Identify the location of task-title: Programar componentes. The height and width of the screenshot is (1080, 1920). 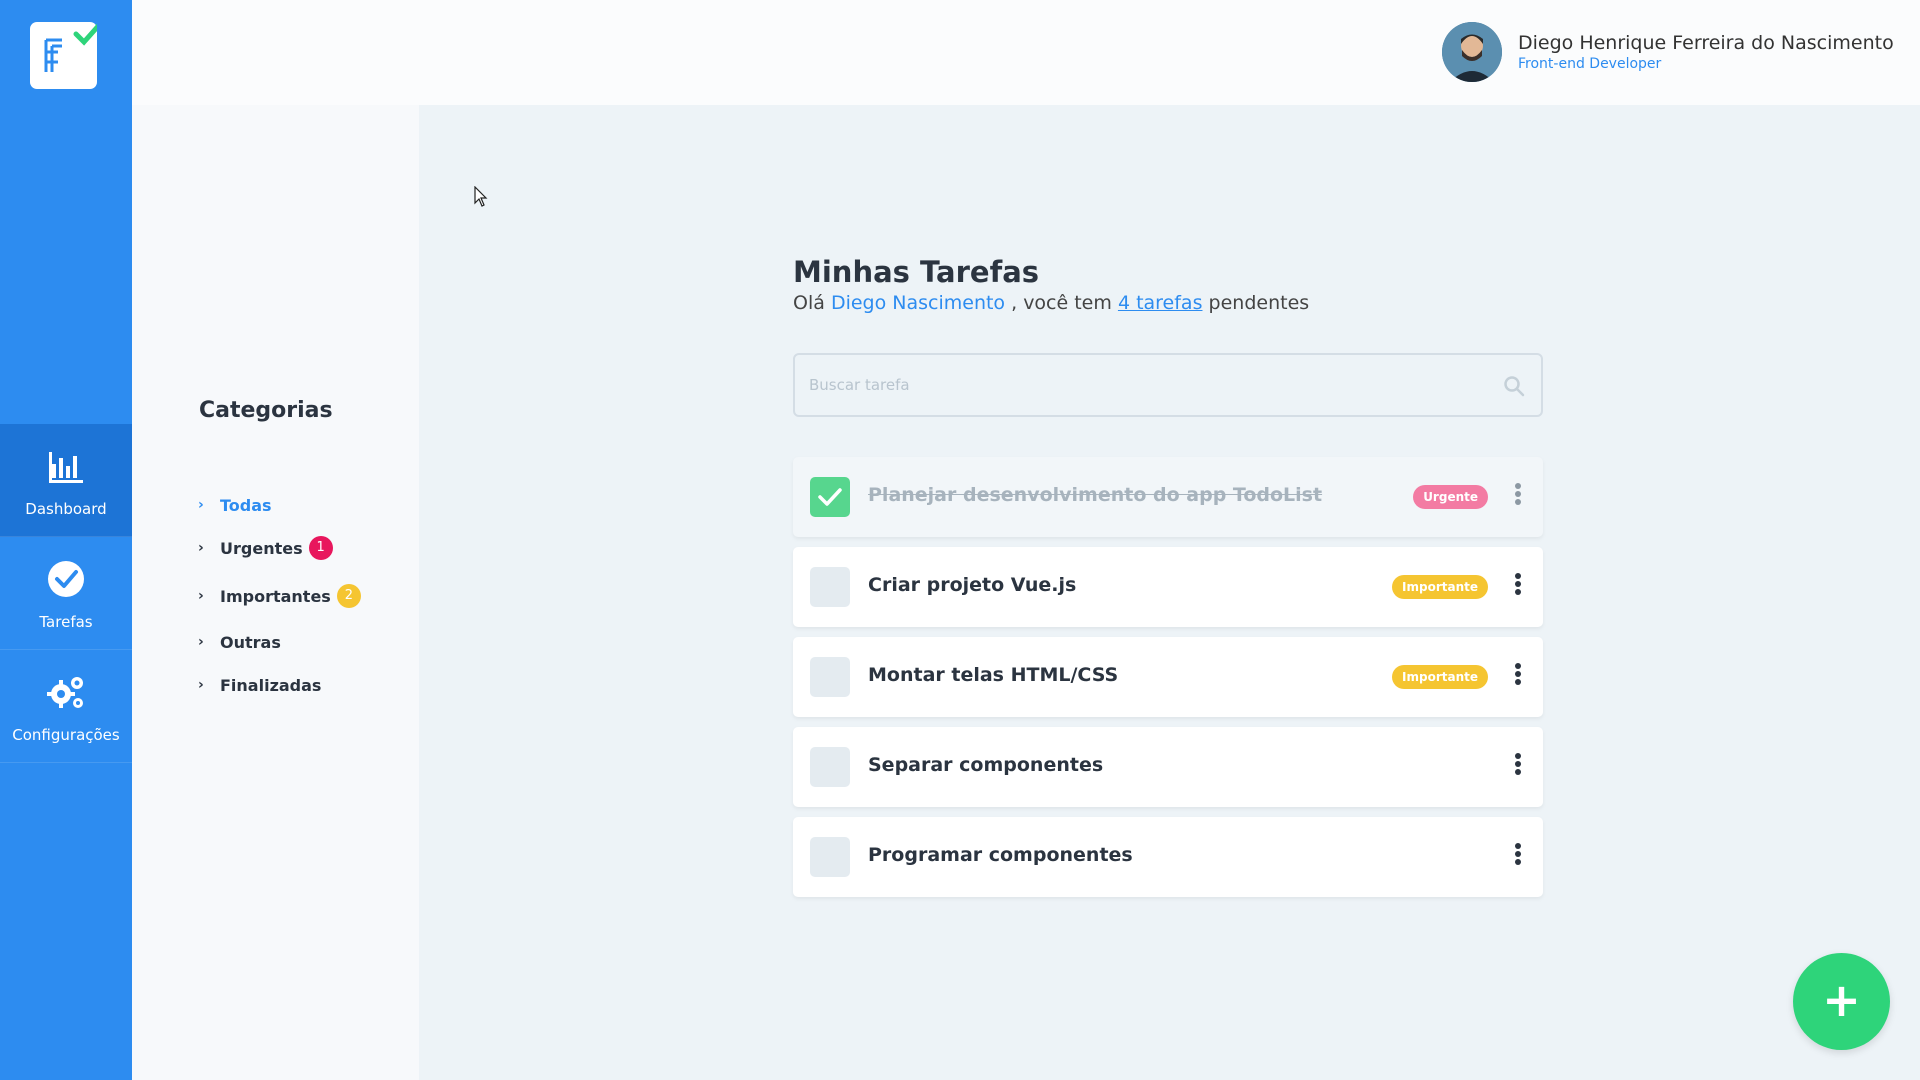
(1000, 855).